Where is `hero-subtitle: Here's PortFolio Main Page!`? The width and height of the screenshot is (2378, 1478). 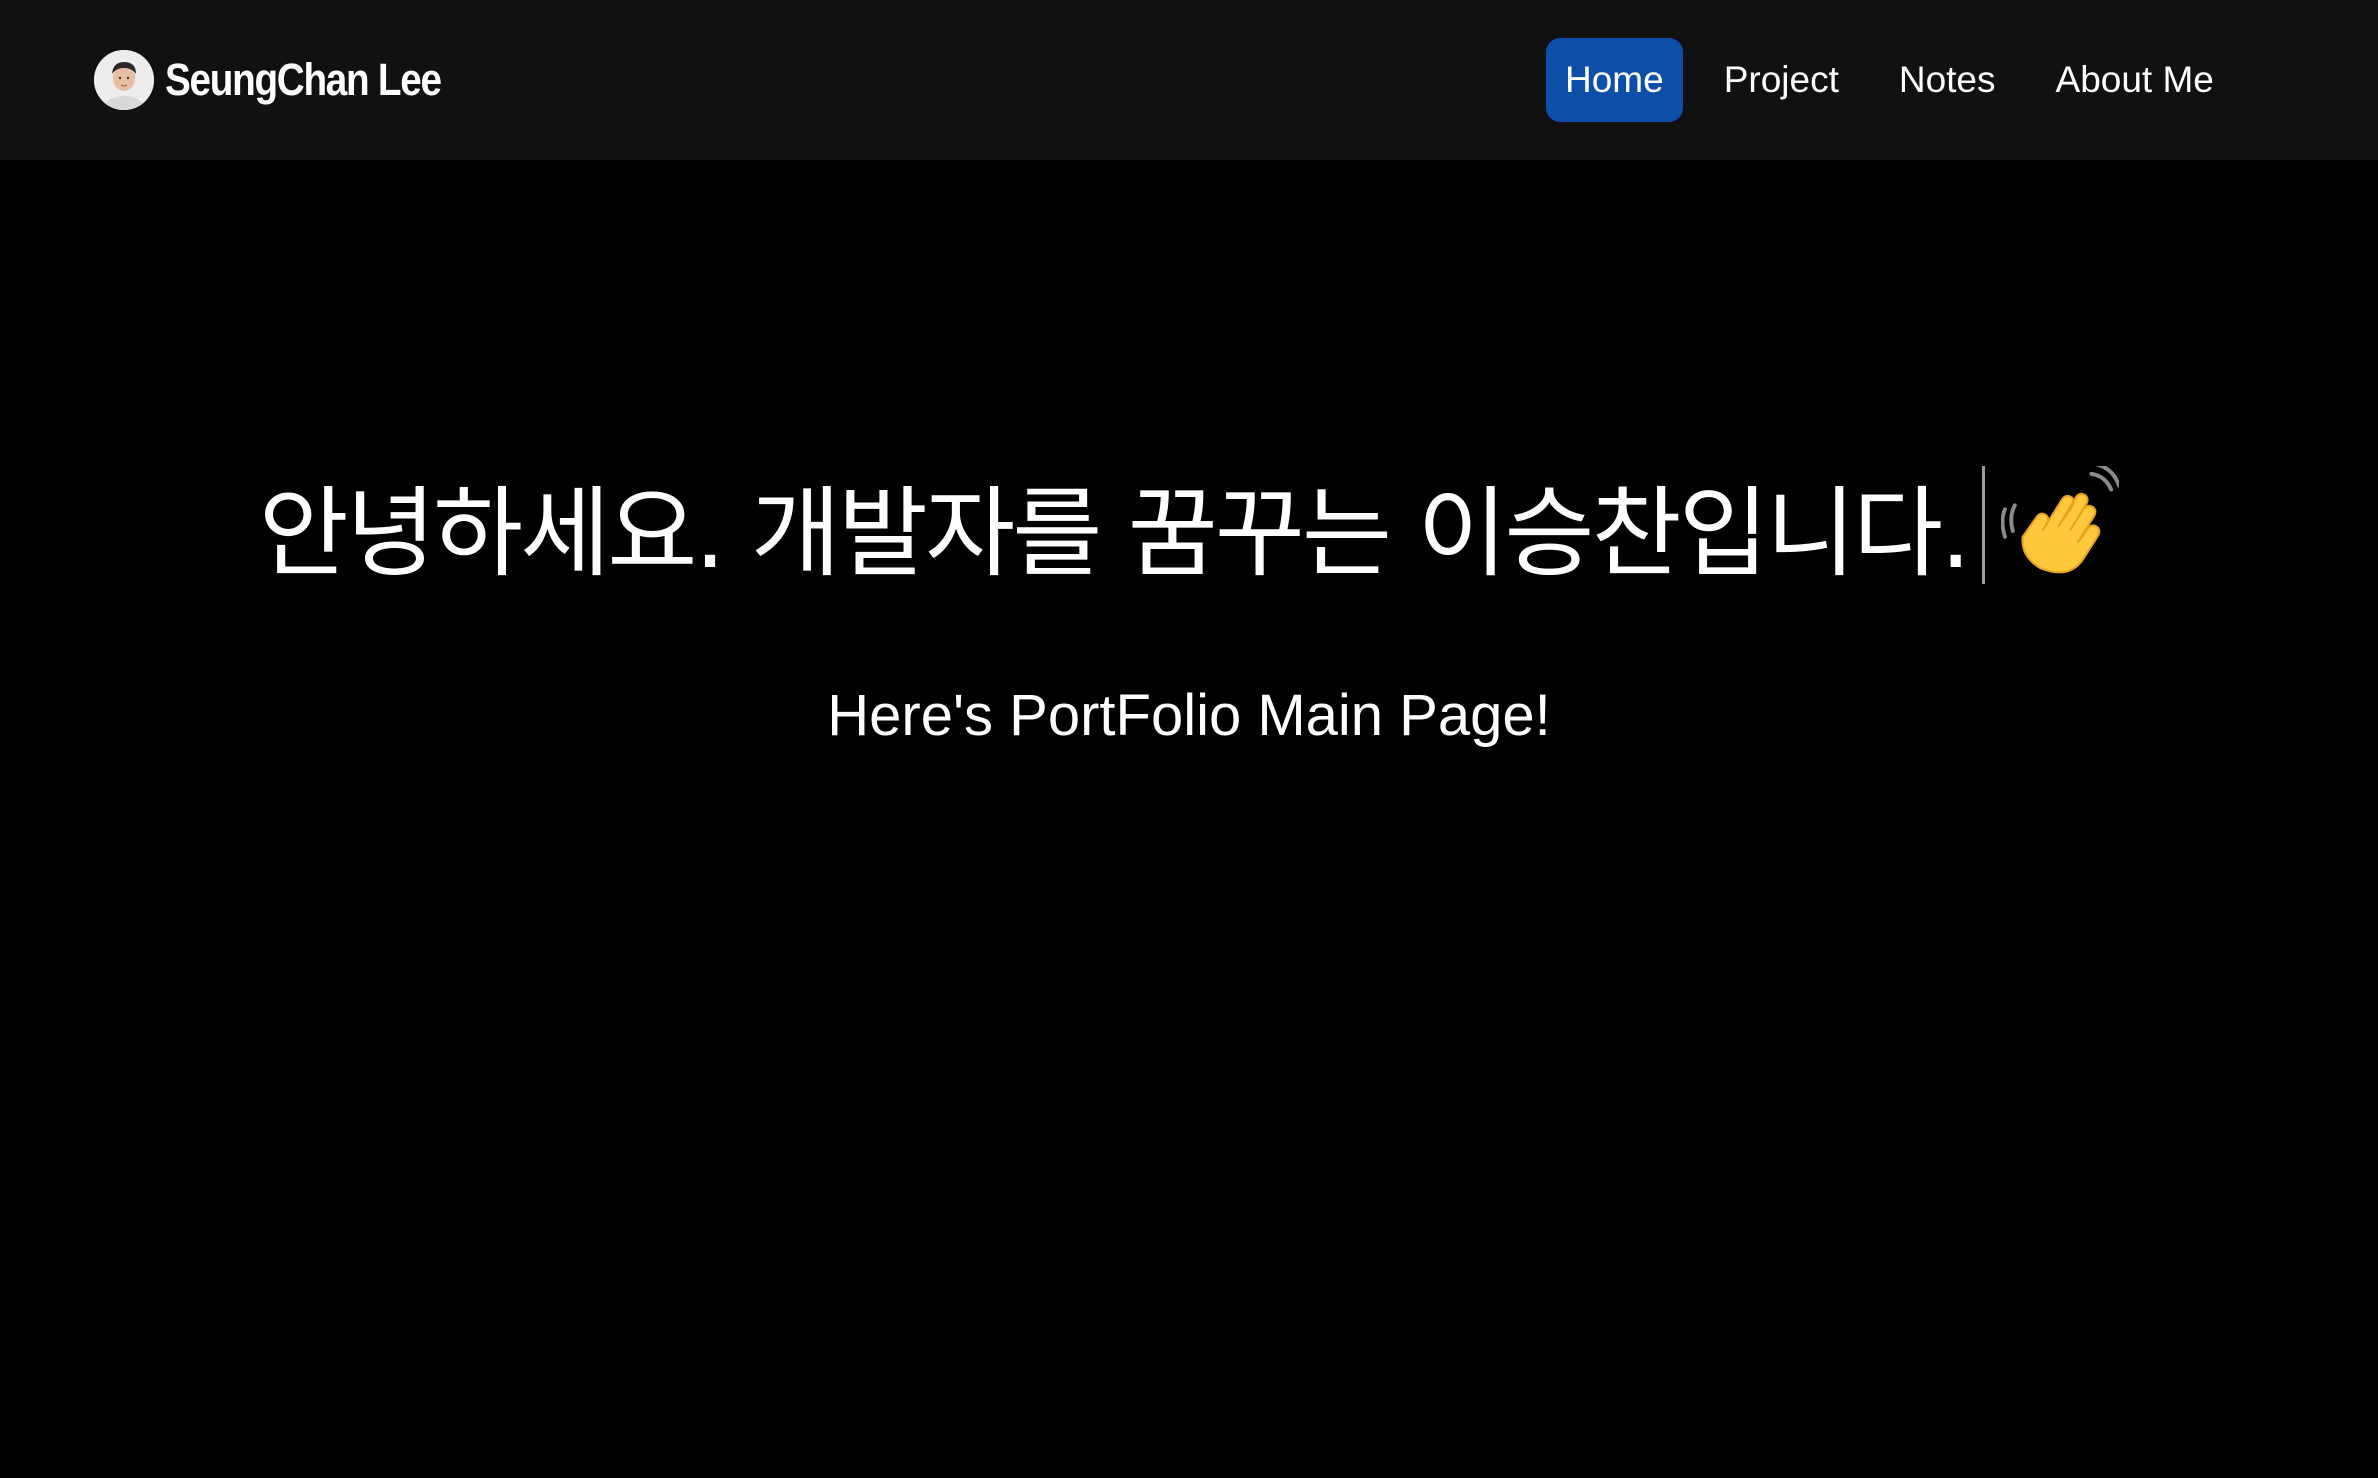
hero-subtitle: Here's PortFolio Main Page! is located at coordinates (1189, 715).